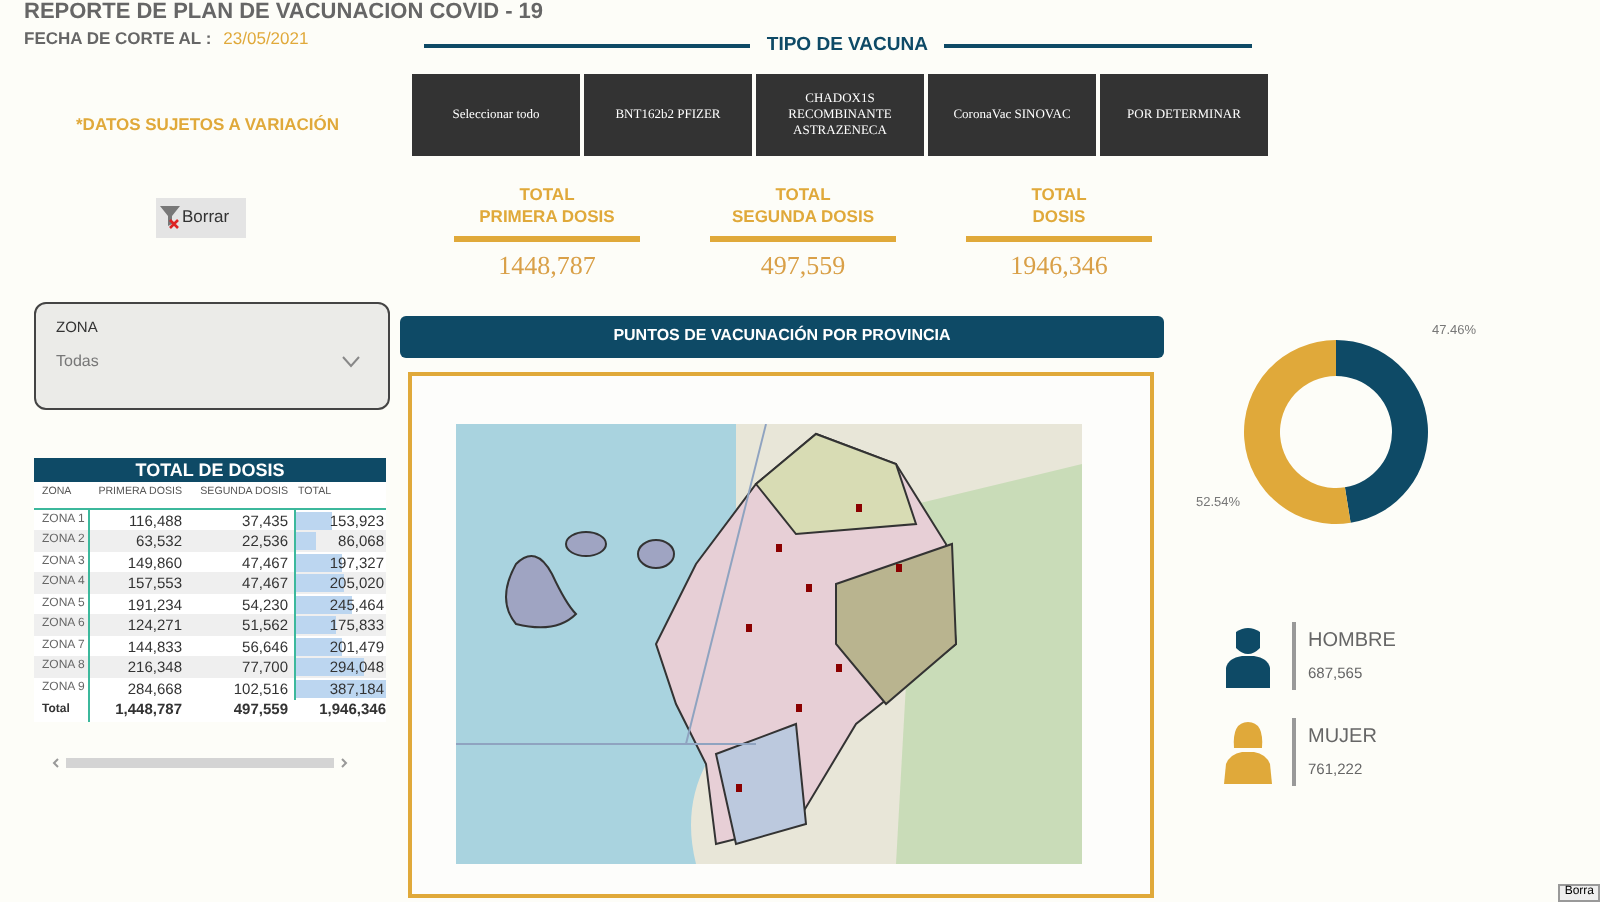  I want to click on clear-filter-icon, so click(170, 217).